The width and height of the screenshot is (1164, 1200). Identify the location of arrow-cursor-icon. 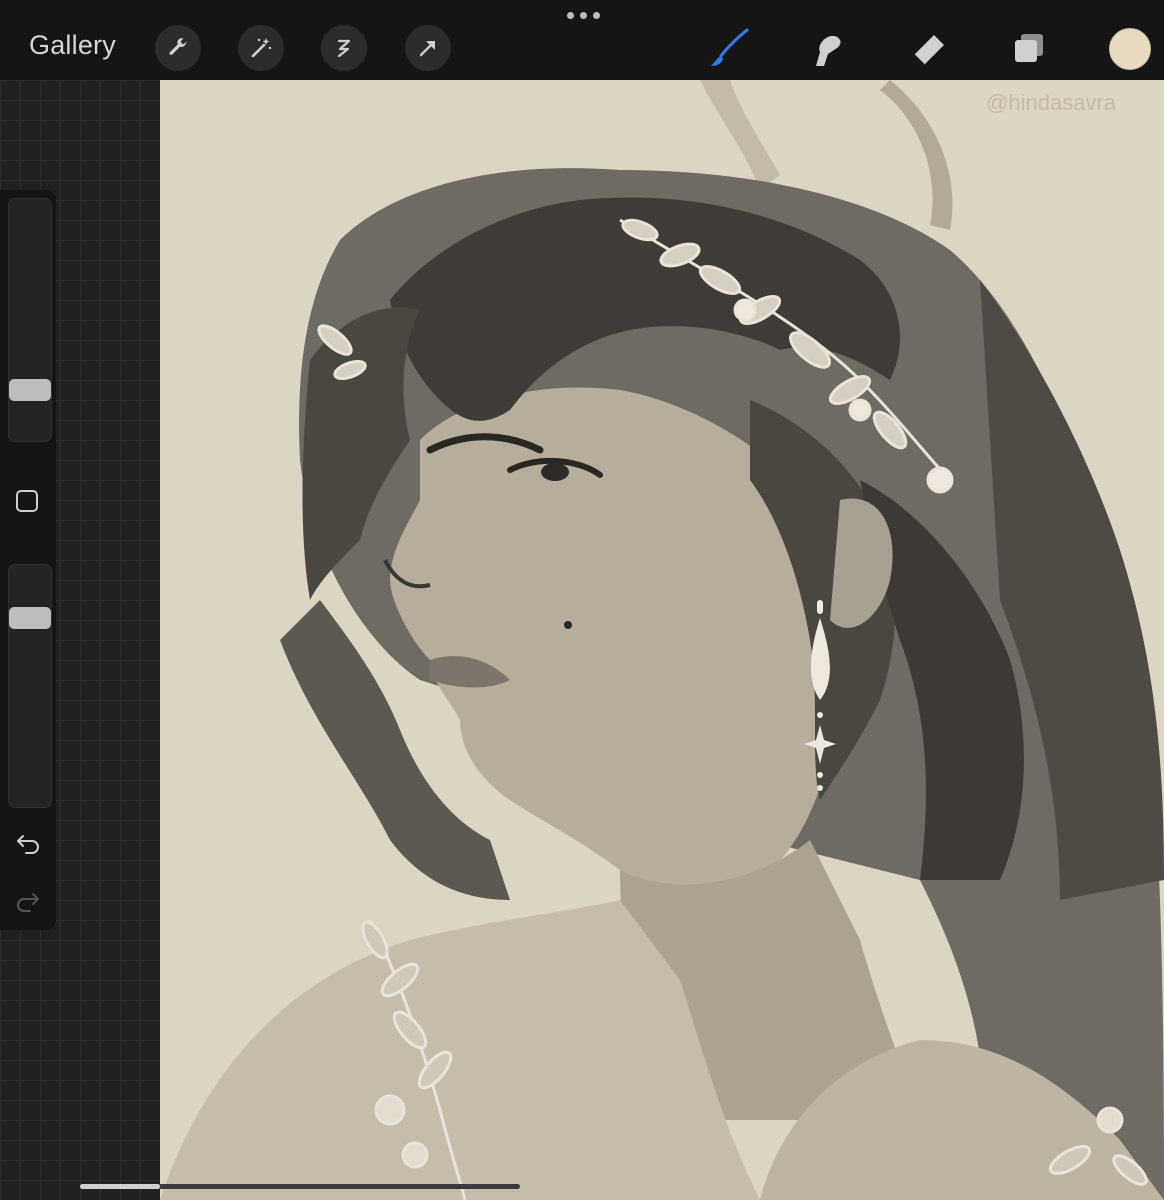
(427, 49).